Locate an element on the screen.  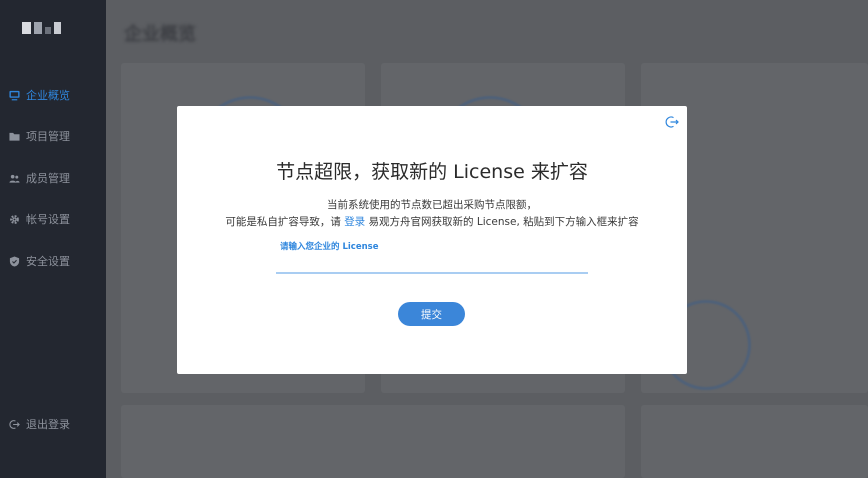
sidebar-item-label: 项目管理 is located at coordinates (48, 136).